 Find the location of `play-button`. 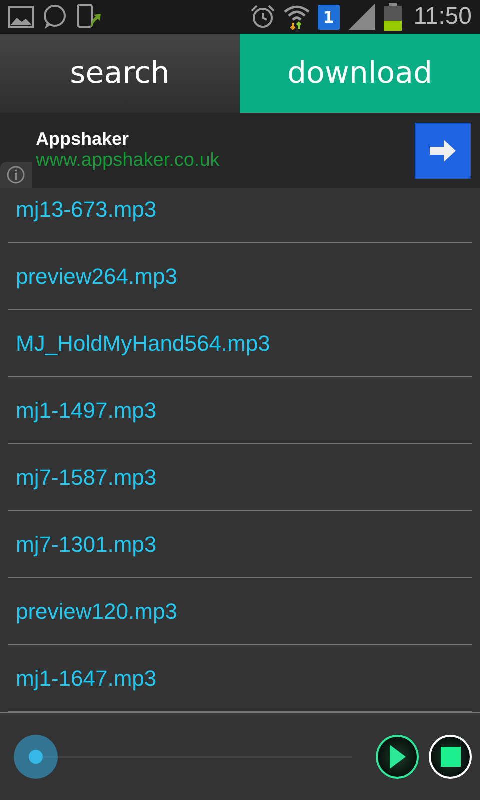

play-button is located at coordinates (398, 756).